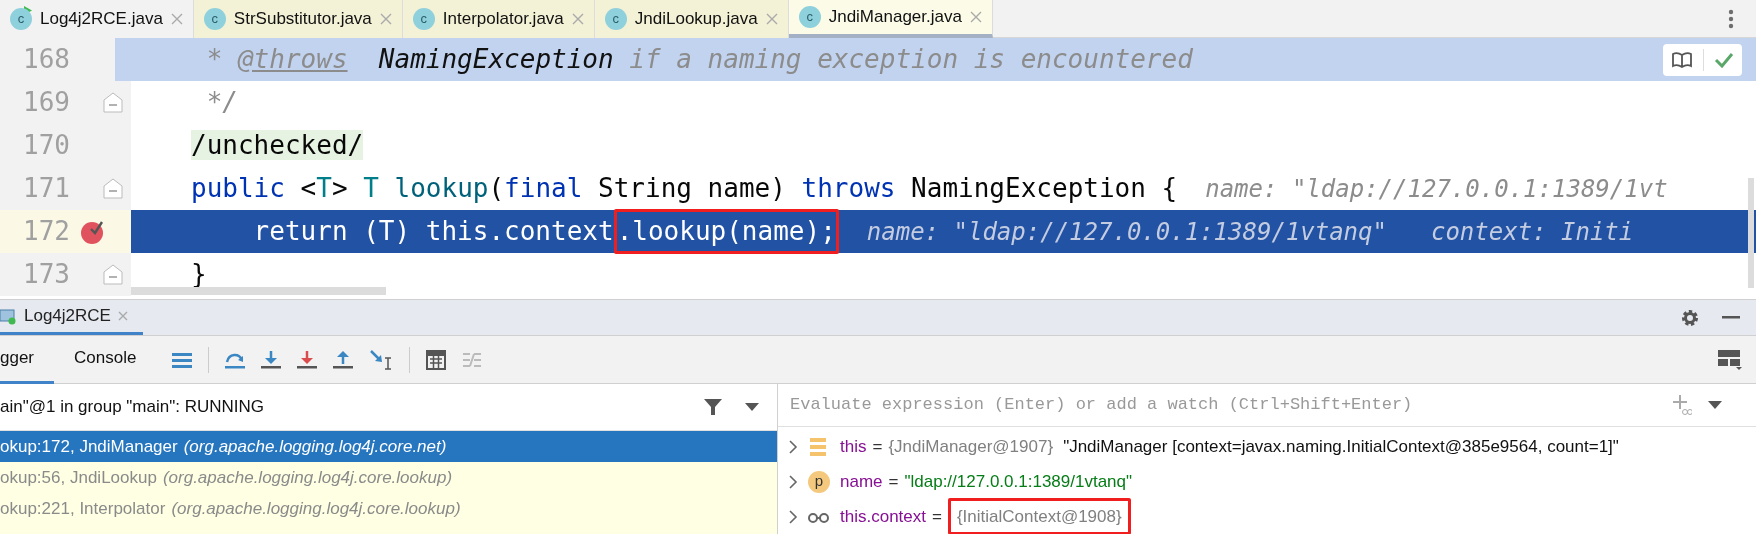 This screenshot has width=1756, height=534. What do you see at coordinates (436, 359) in the screenshot?
I see `calculator-icon` at bounding box center [436, 359].